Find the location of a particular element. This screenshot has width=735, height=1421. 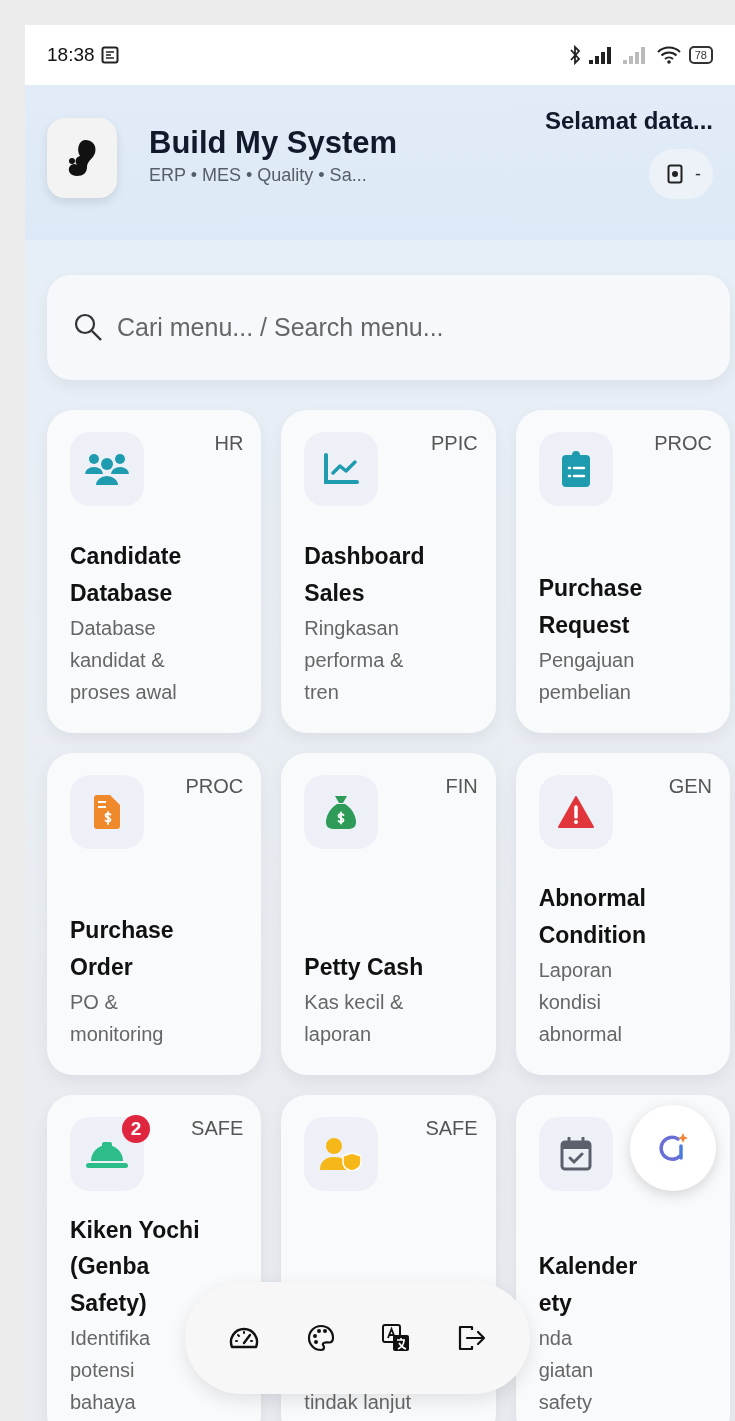

wifi-icon is located at coordinates (668, 55).